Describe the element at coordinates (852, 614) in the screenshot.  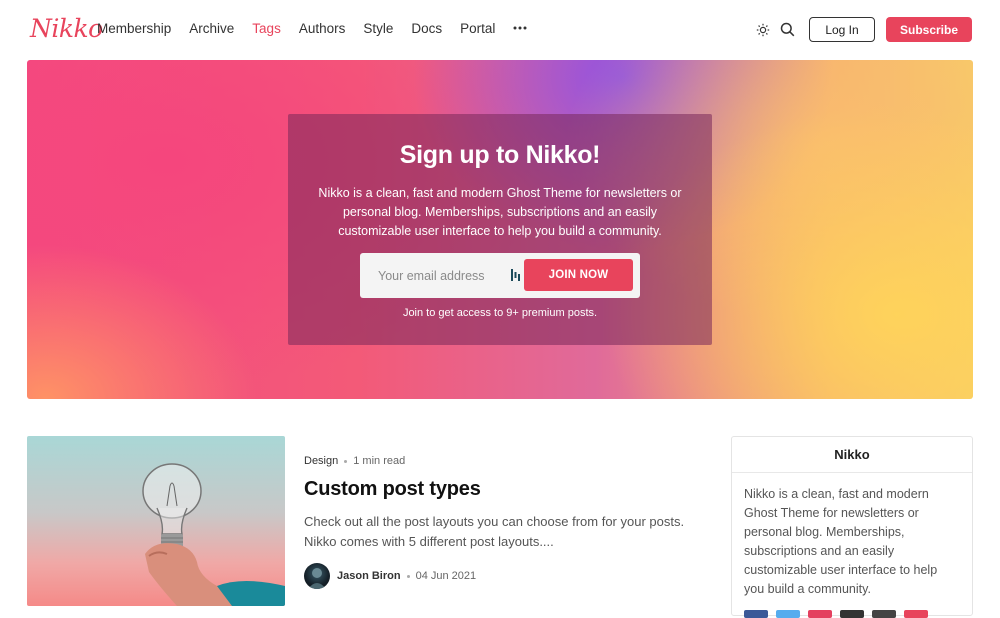
I see `github-icon` at that location.